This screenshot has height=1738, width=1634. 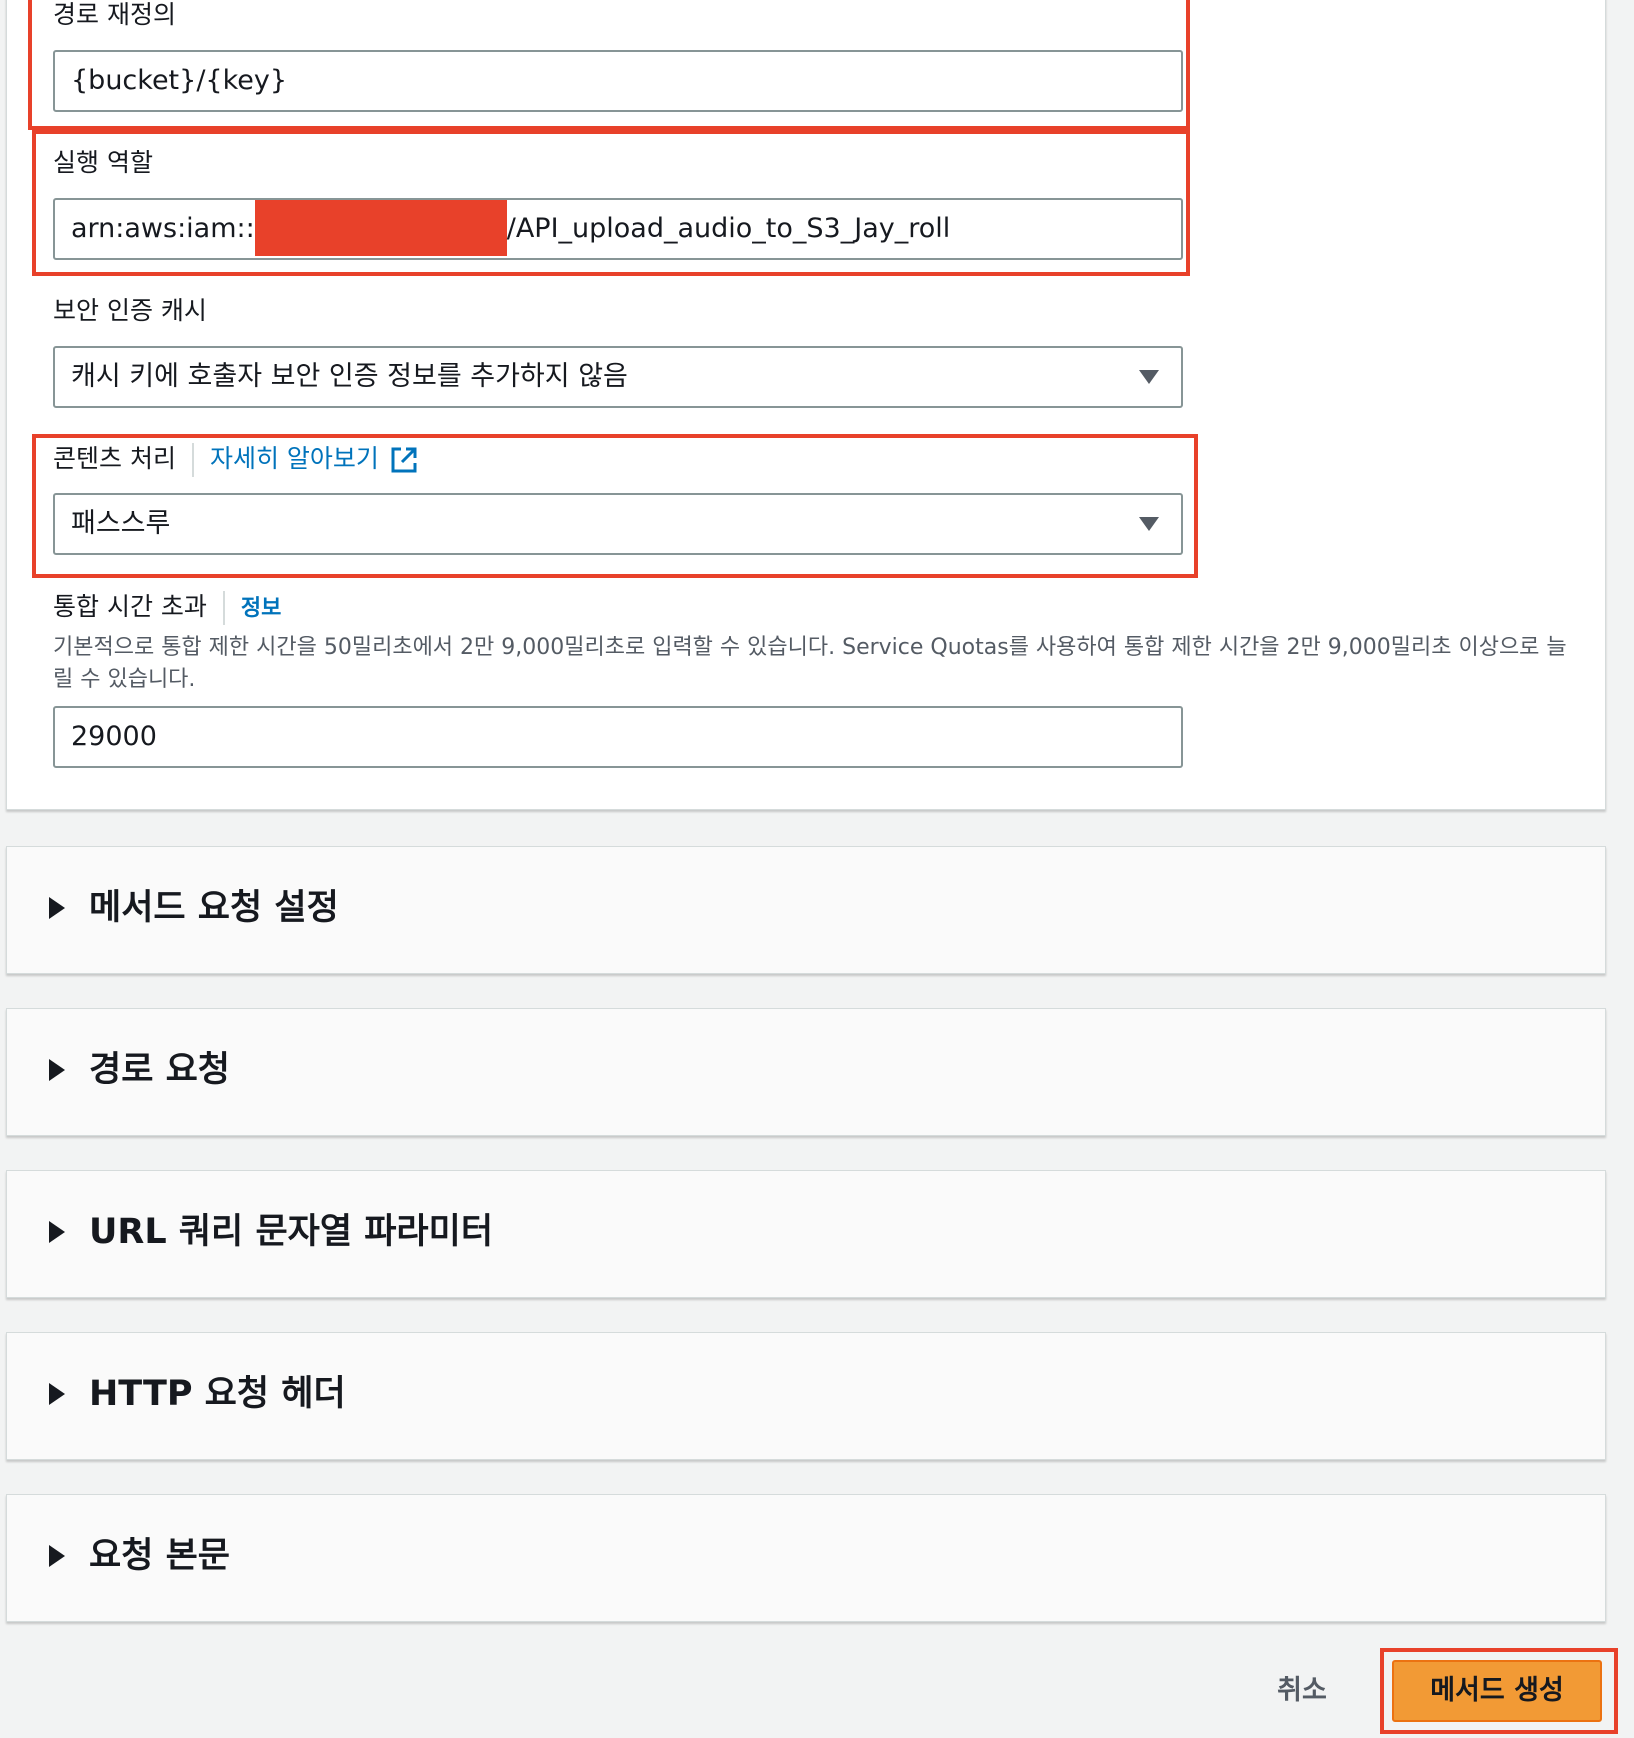 I want to click on redacted-account-id, so click(x=380, y=228).